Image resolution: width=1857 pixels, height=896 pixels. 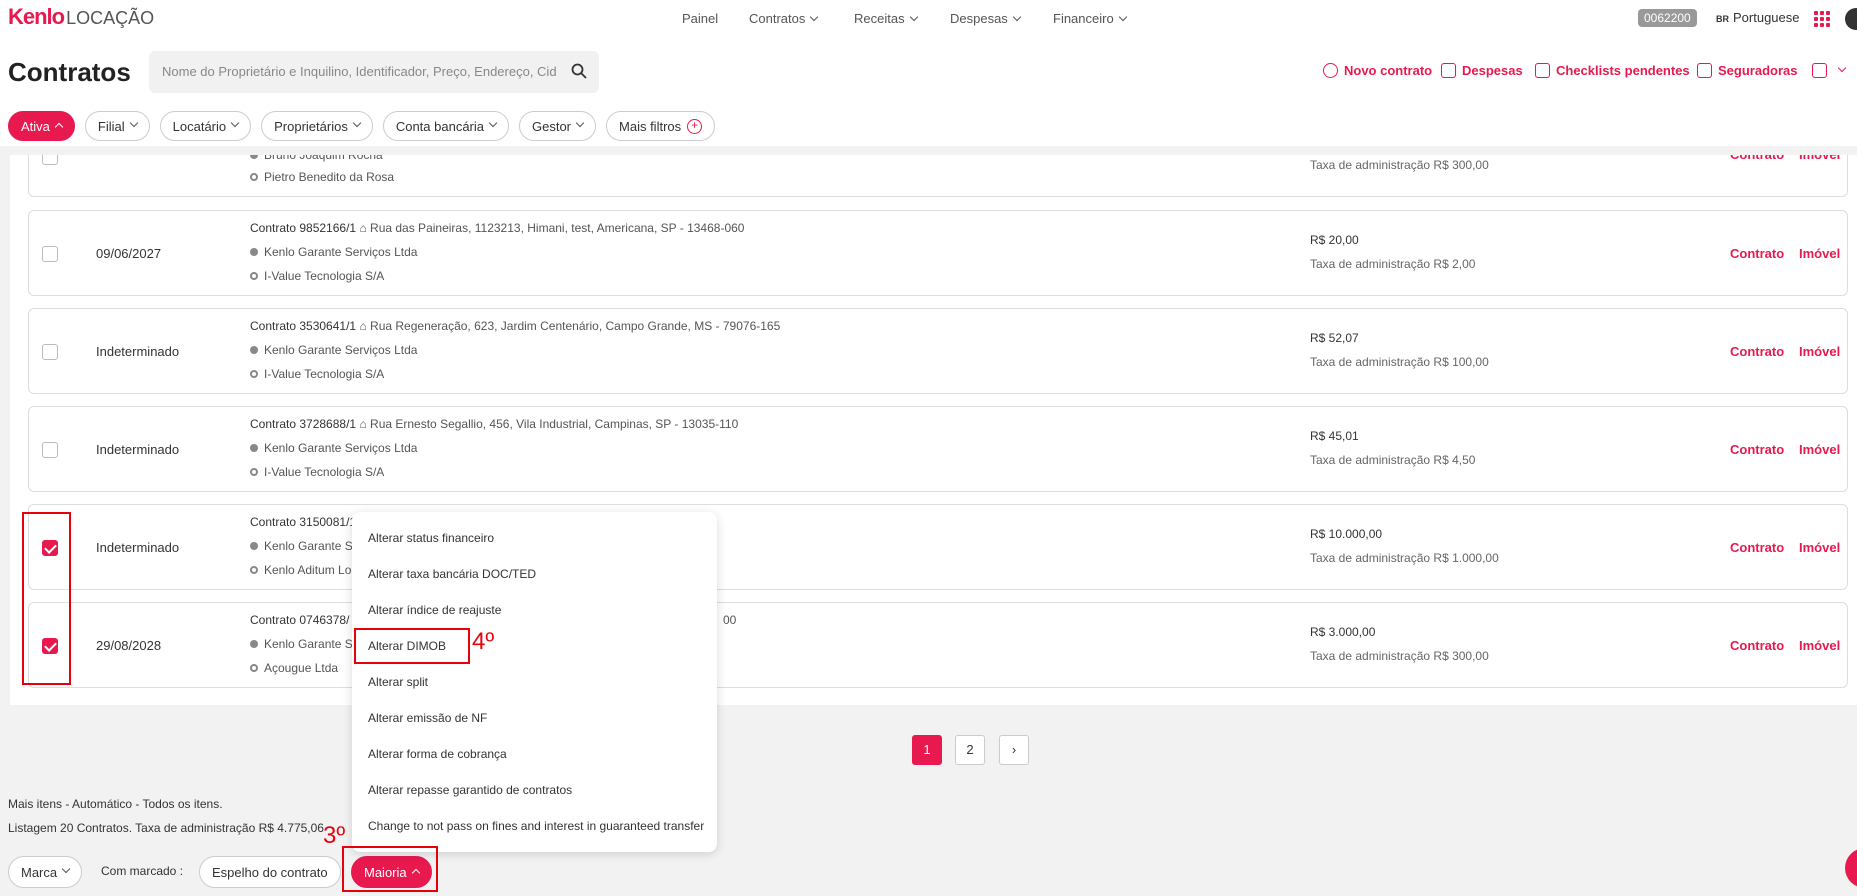 I want to click on filter-bank-account: Conta bancária, so click(x=445, y=126).